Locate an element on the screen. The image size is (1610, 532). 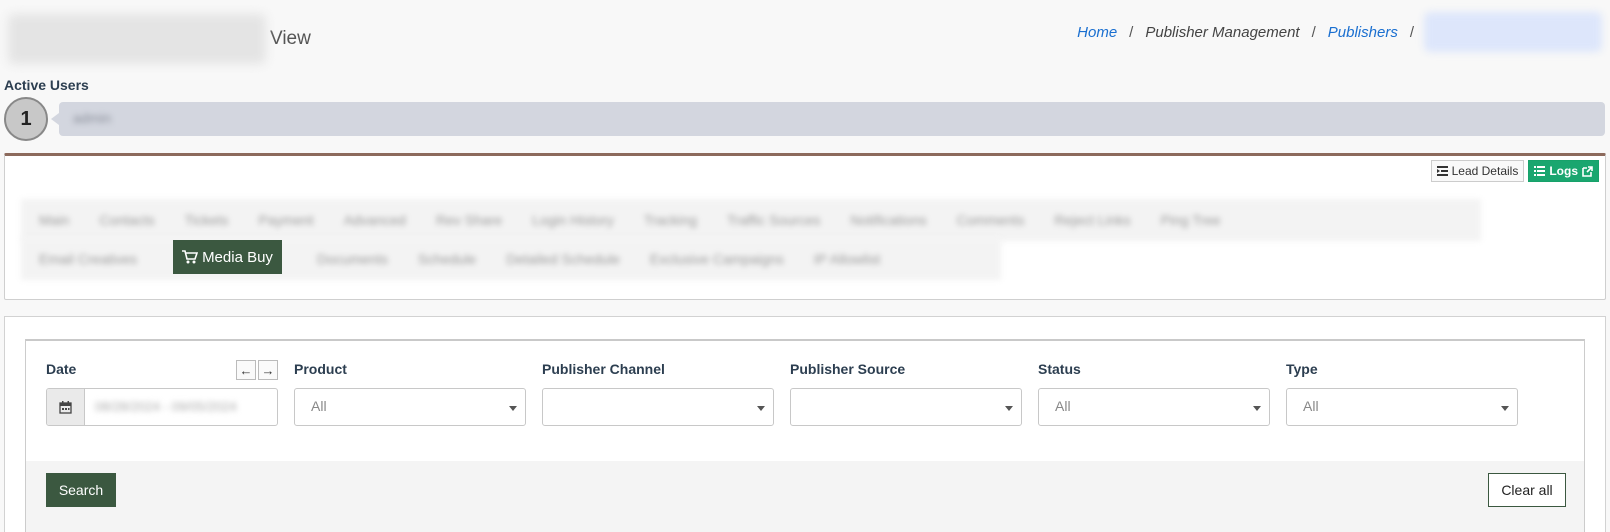
clear-all-button: Clear all is located at coordinates (1527, 490).